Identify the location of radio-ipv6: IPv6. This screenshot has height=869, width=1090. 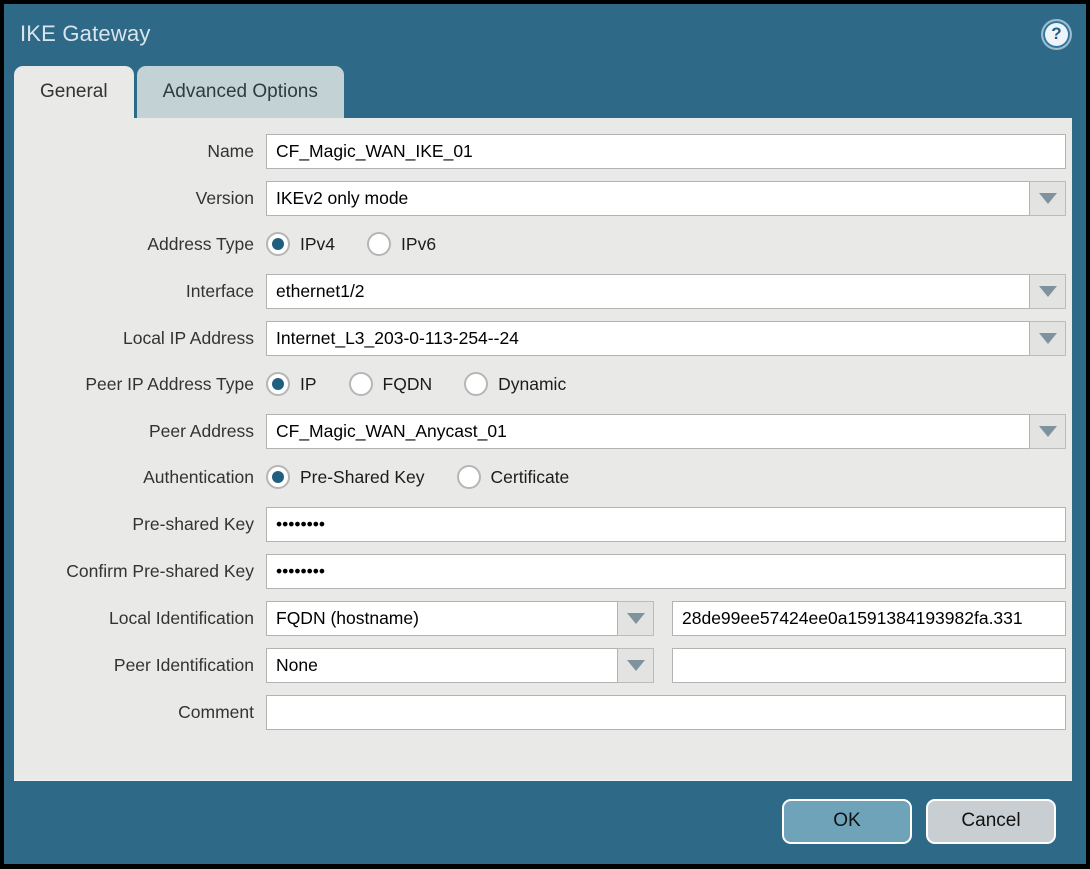
(401, 244).